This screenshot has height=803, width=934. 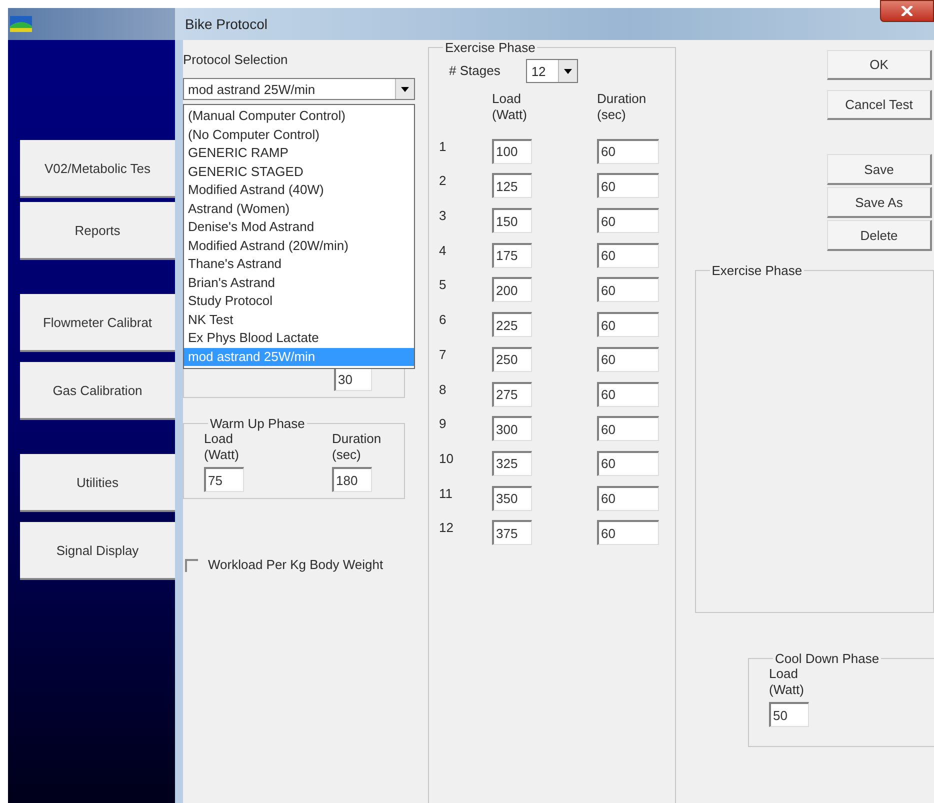 What do you see at coordinates (621, 99) in the screenshot?
I see `column-header: Duration` at bounding box center [621, 99].